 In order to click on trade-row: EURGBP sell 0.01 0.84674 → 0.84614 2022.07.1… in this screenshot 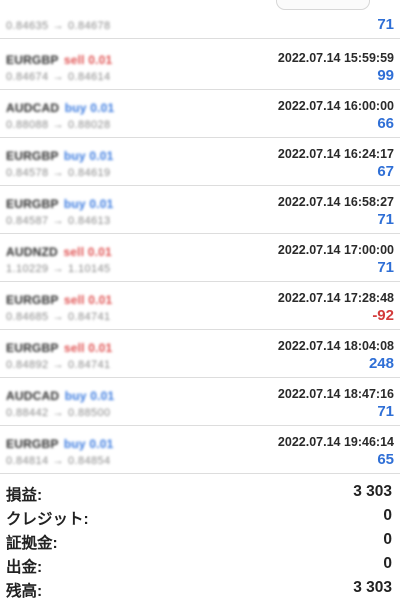, I will do `click(200, 66)`.